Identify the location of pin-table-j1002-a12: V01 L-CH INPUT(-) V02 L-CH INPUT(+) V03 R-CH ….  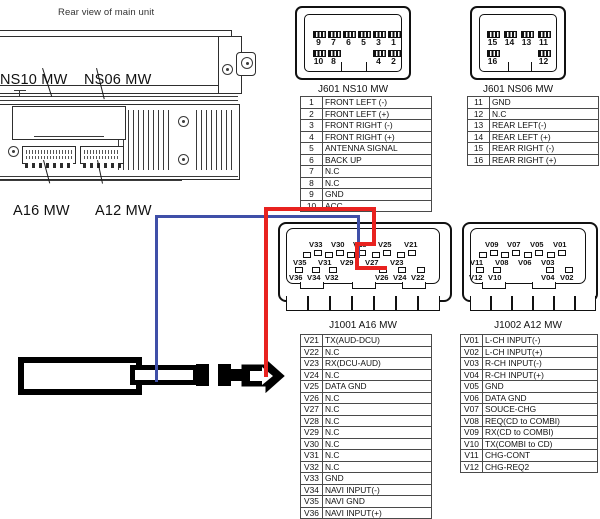
(529, 403).